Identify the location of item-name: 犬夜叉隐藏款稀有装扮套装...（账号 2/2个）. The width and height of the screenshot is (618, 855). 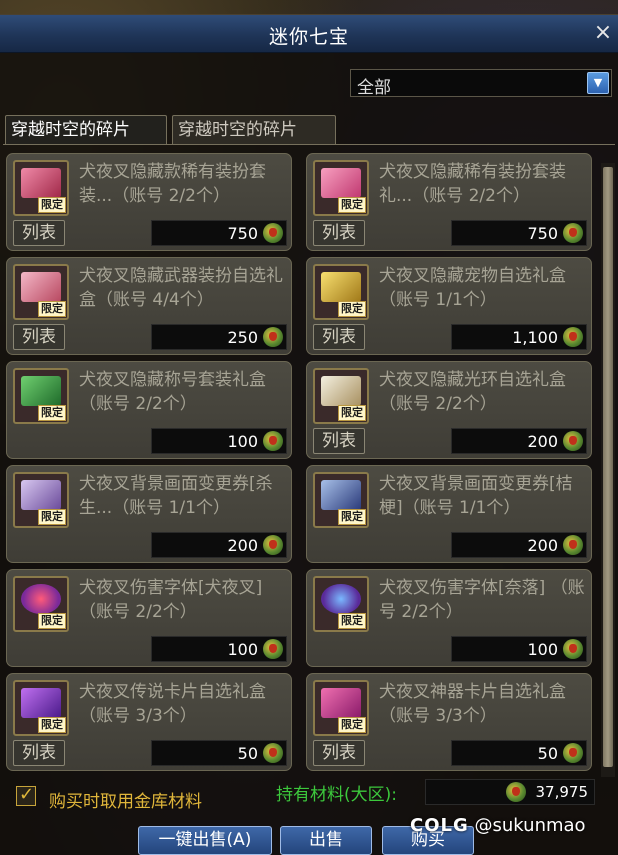
(172, 184).